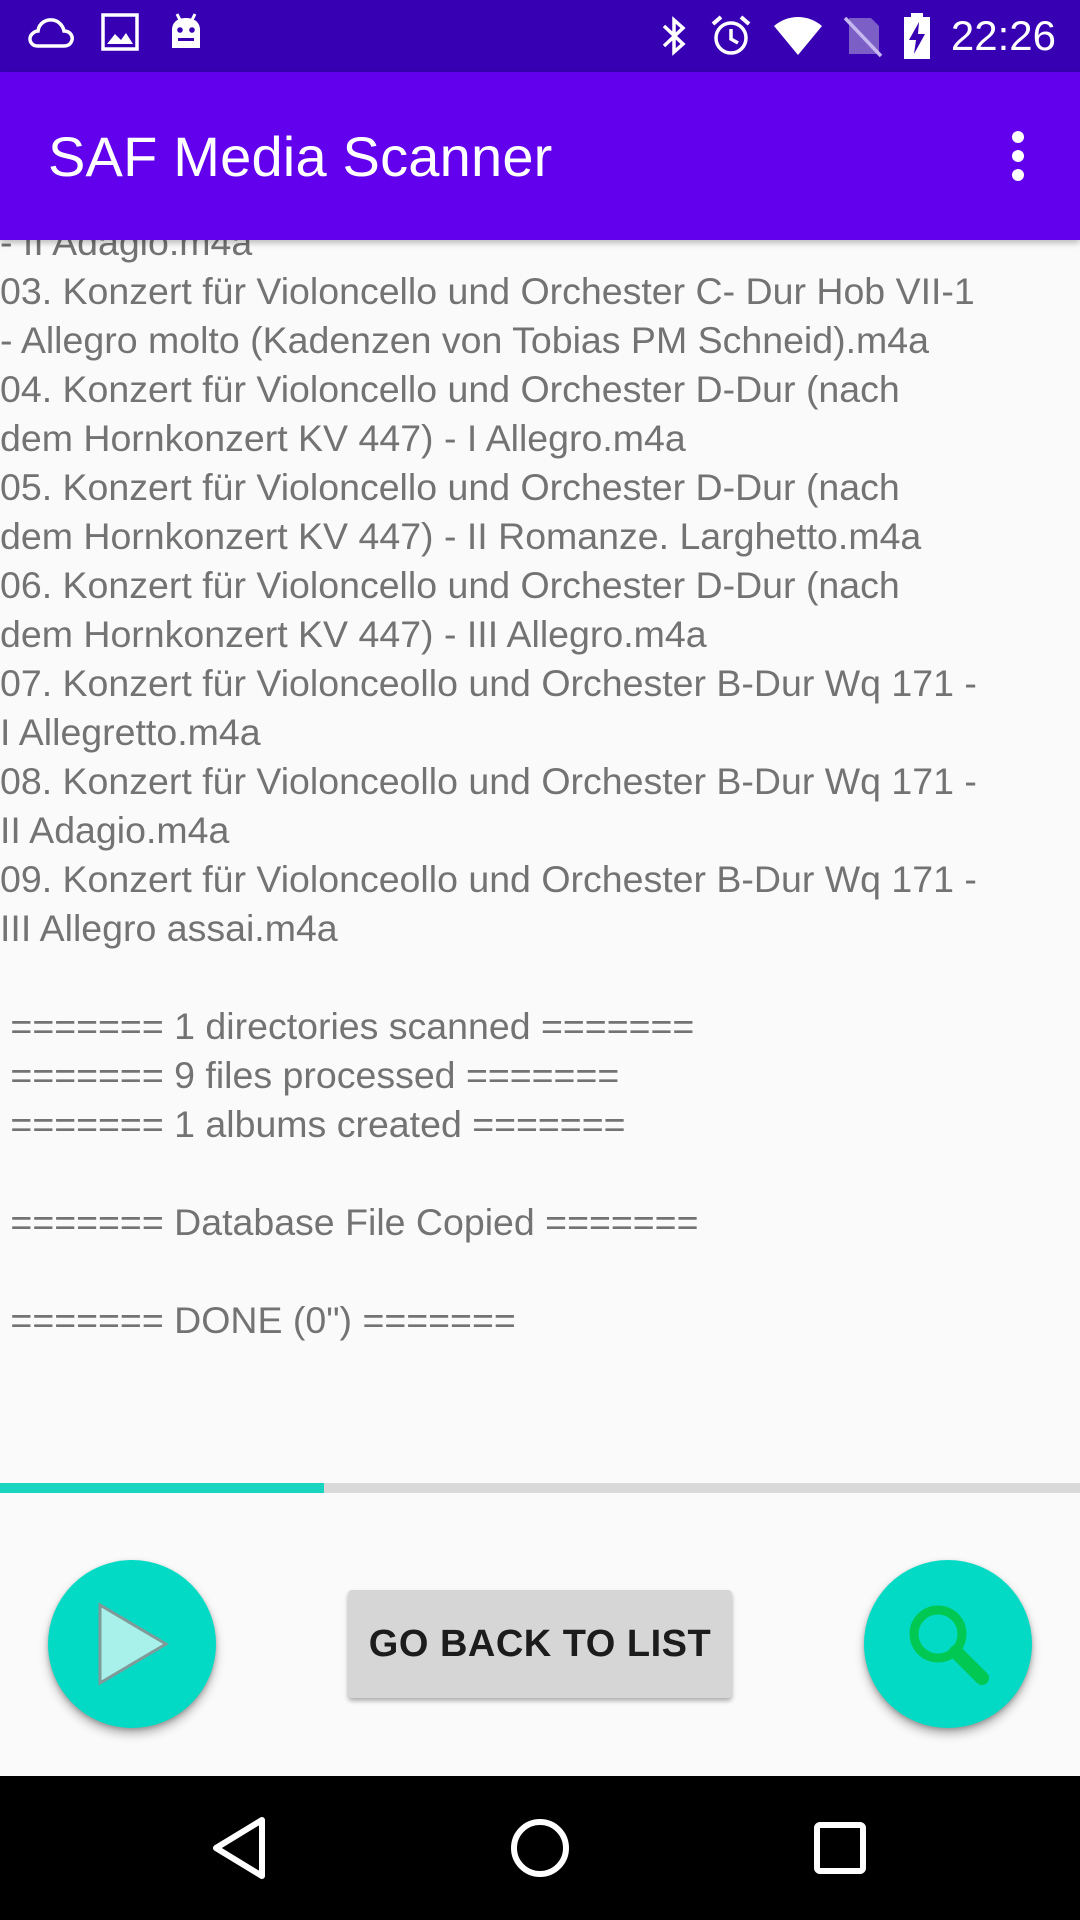 This screenshot has height=1920, width=1080. What do you see at coordinates (917, 36) in the screenshot?
I see `battery-charging-icon` at bounding box center [917, 36].